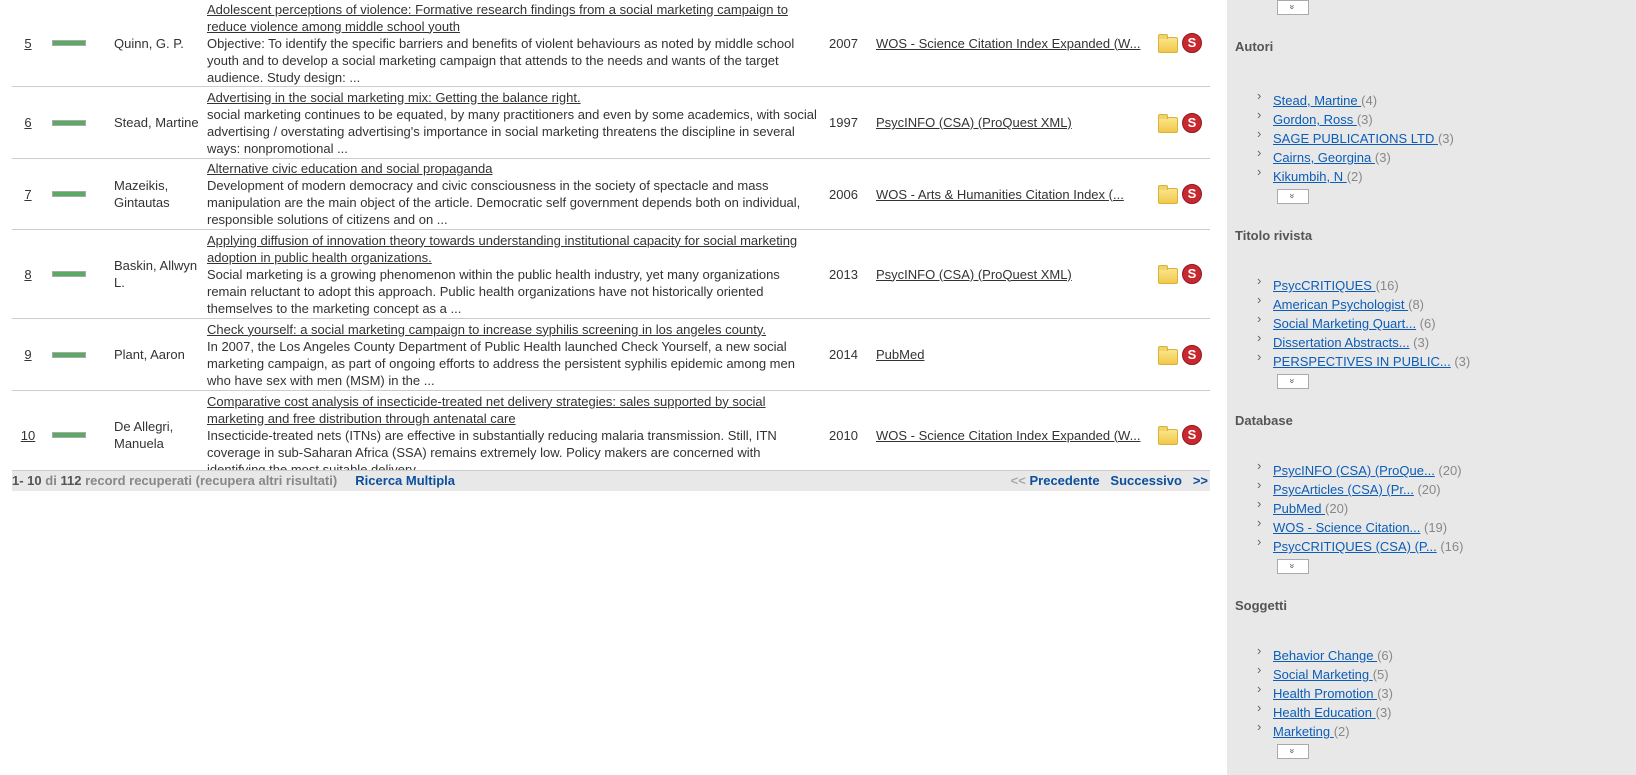  I want to click on facet-link: SAGE PUBLICATIONS LTD, so click(1355, 138).